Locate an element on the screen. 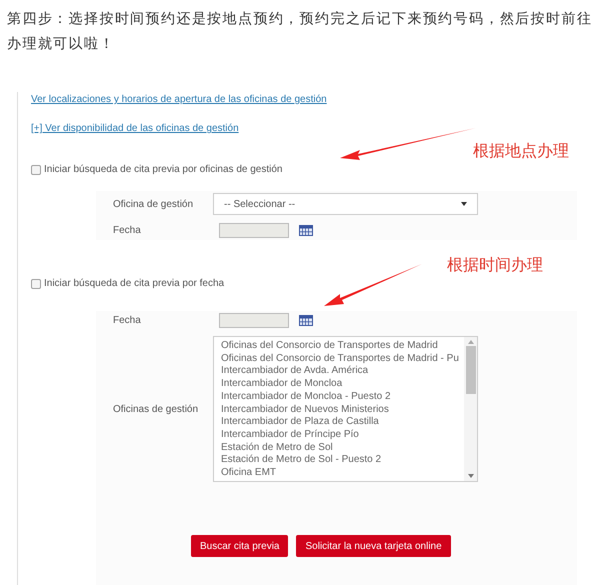 This screenshot has width=606, height=585. action-button: Solicitar la nueva tarjeta online is located at coordinates (373, 546).